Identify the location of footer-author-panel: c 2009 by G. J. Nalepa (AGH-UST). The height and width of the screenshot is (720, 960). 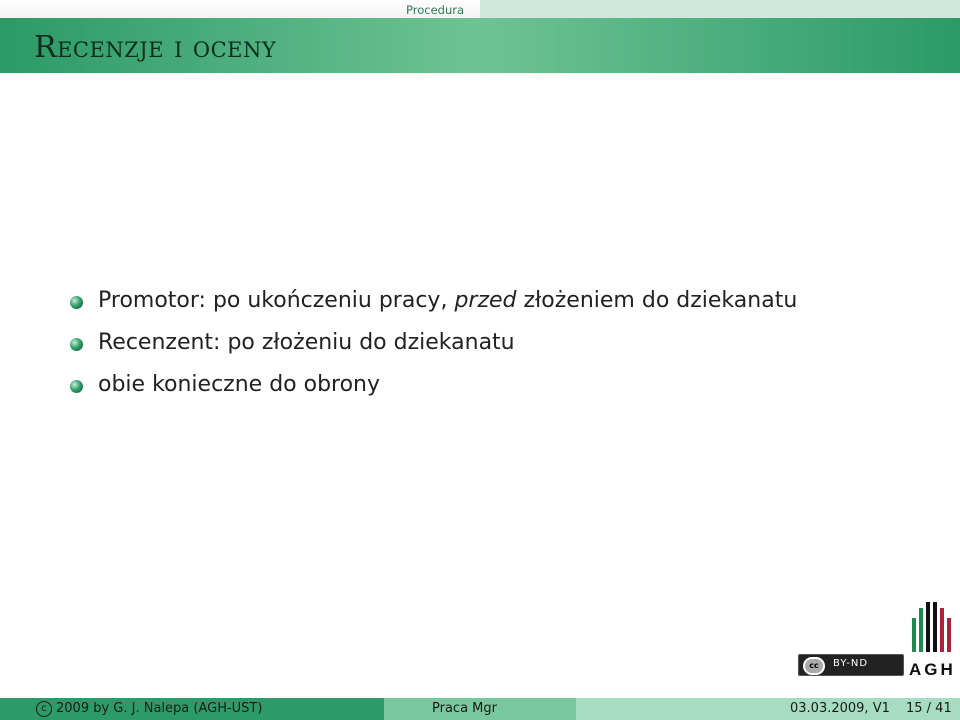
(192, 709).